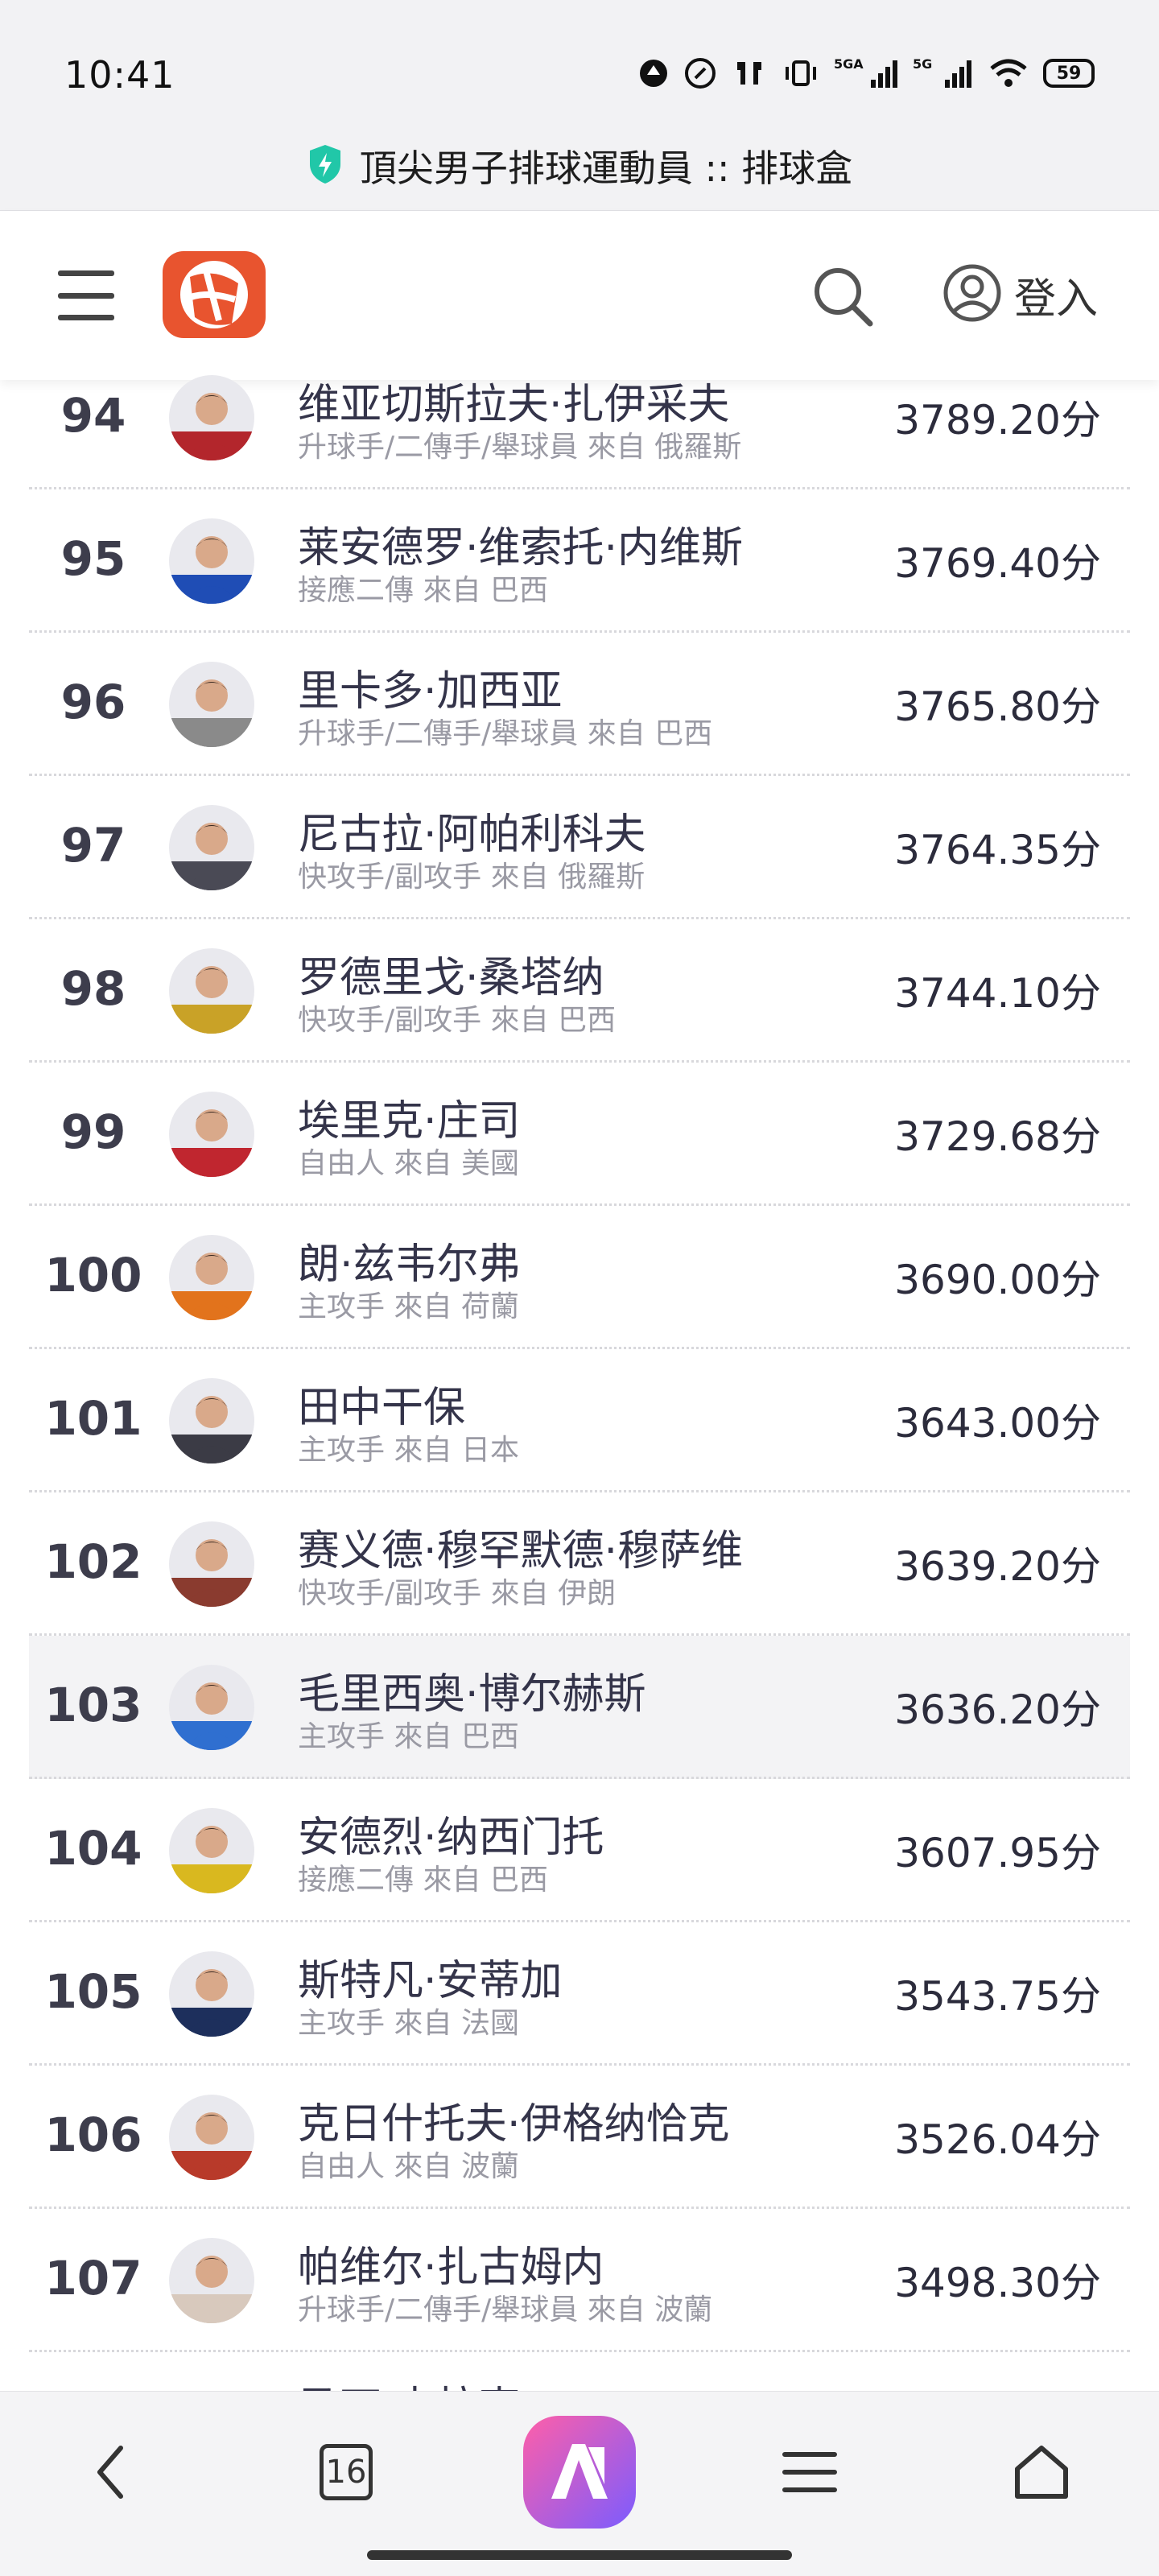 This screenshot has height=2576, width=1159. Describe the element at coordinates (514, 2120) in the screenshot. I see `player-name: 克日什托夫·伊格纳恰克` at that location.